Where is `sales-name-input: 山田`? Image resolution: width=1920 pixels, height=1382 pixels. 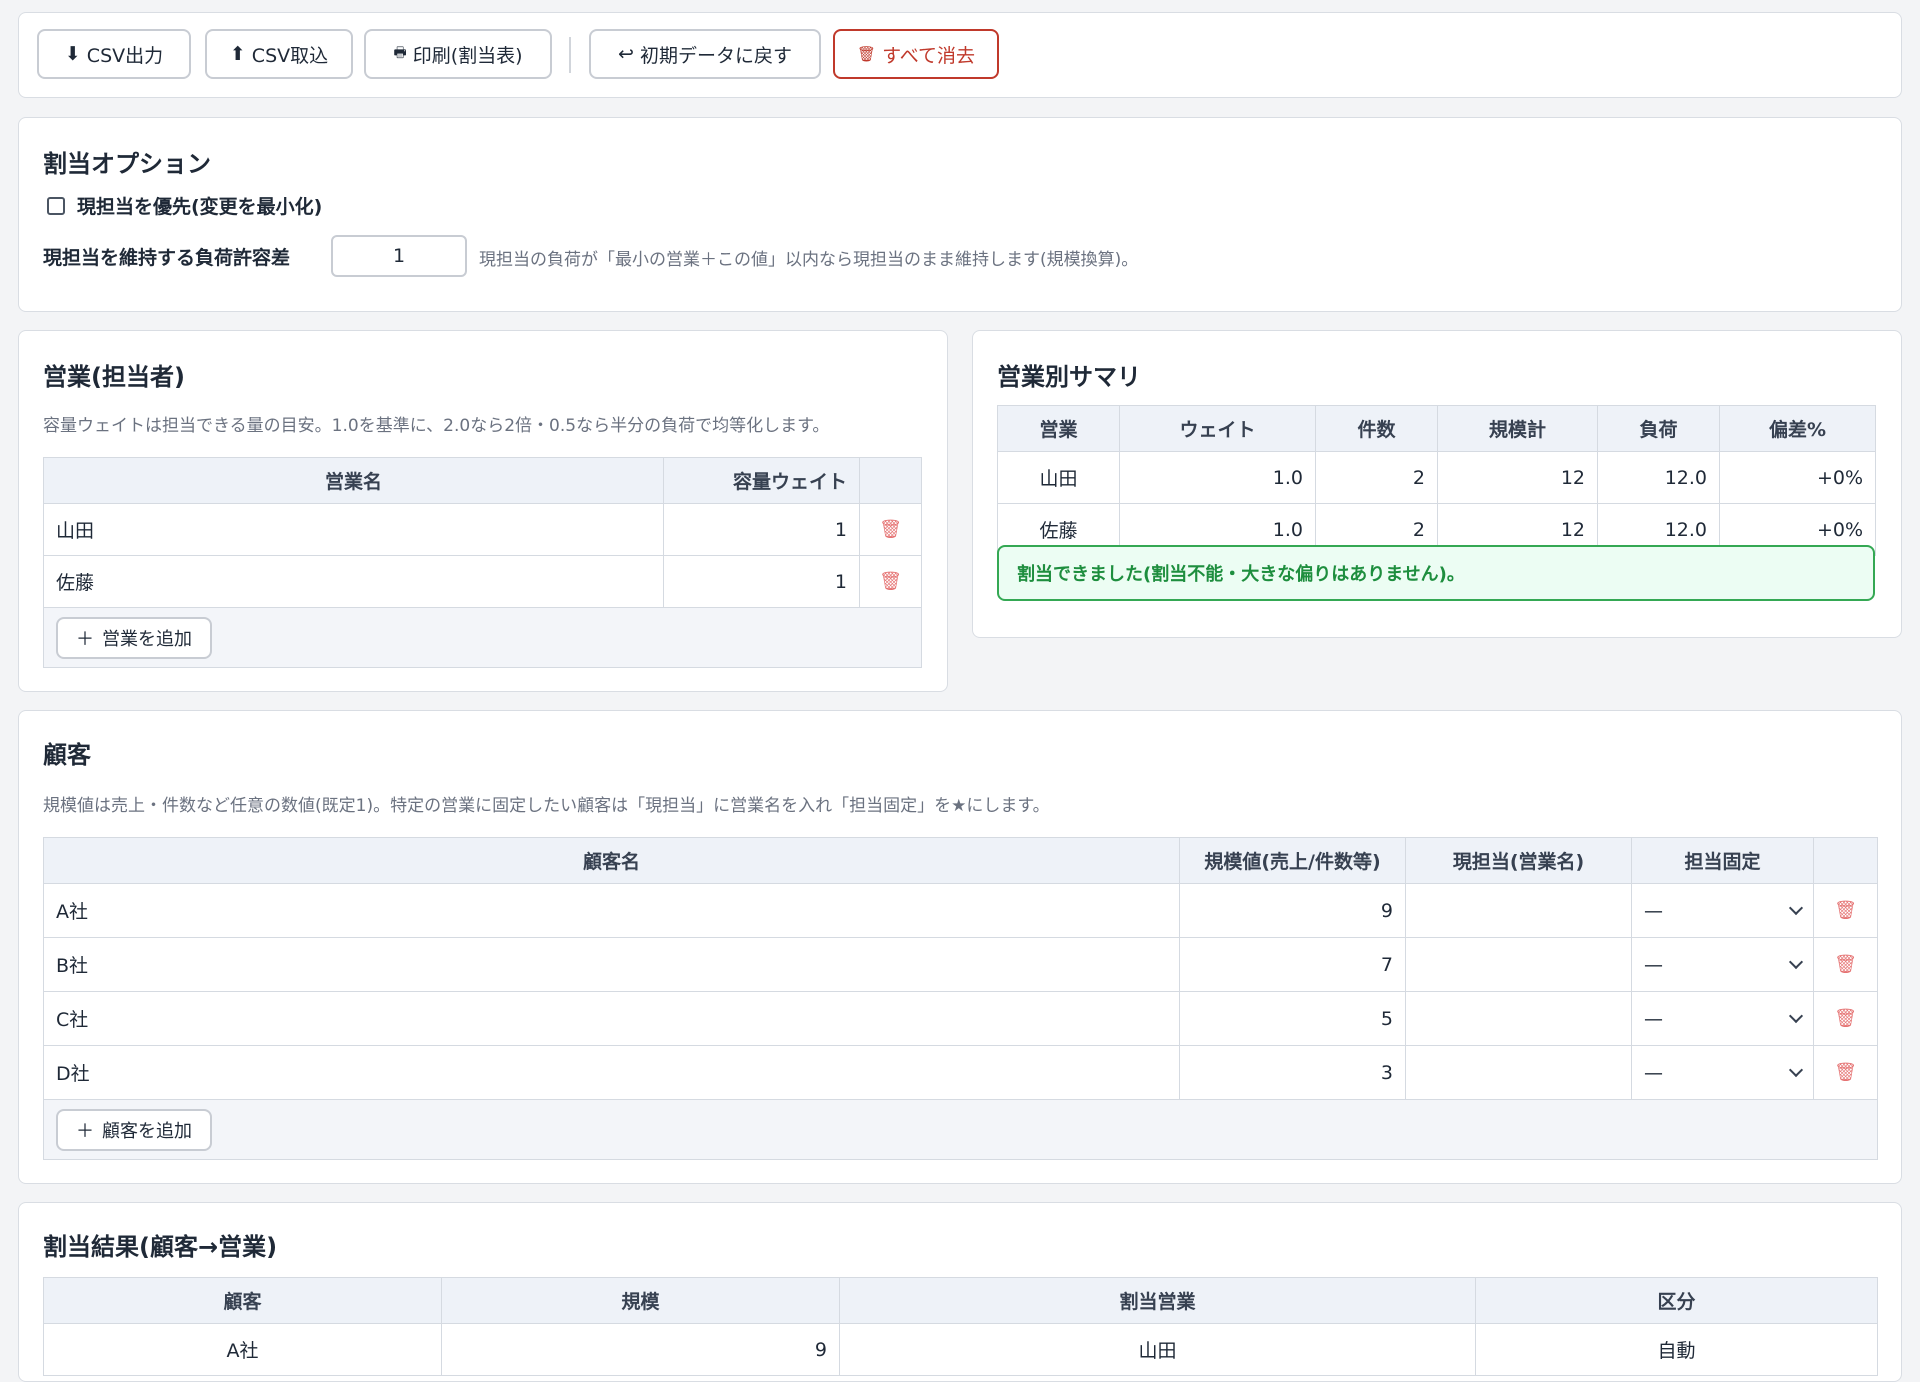
sales-name-input: 山田 is located at coordinates (353, 529).